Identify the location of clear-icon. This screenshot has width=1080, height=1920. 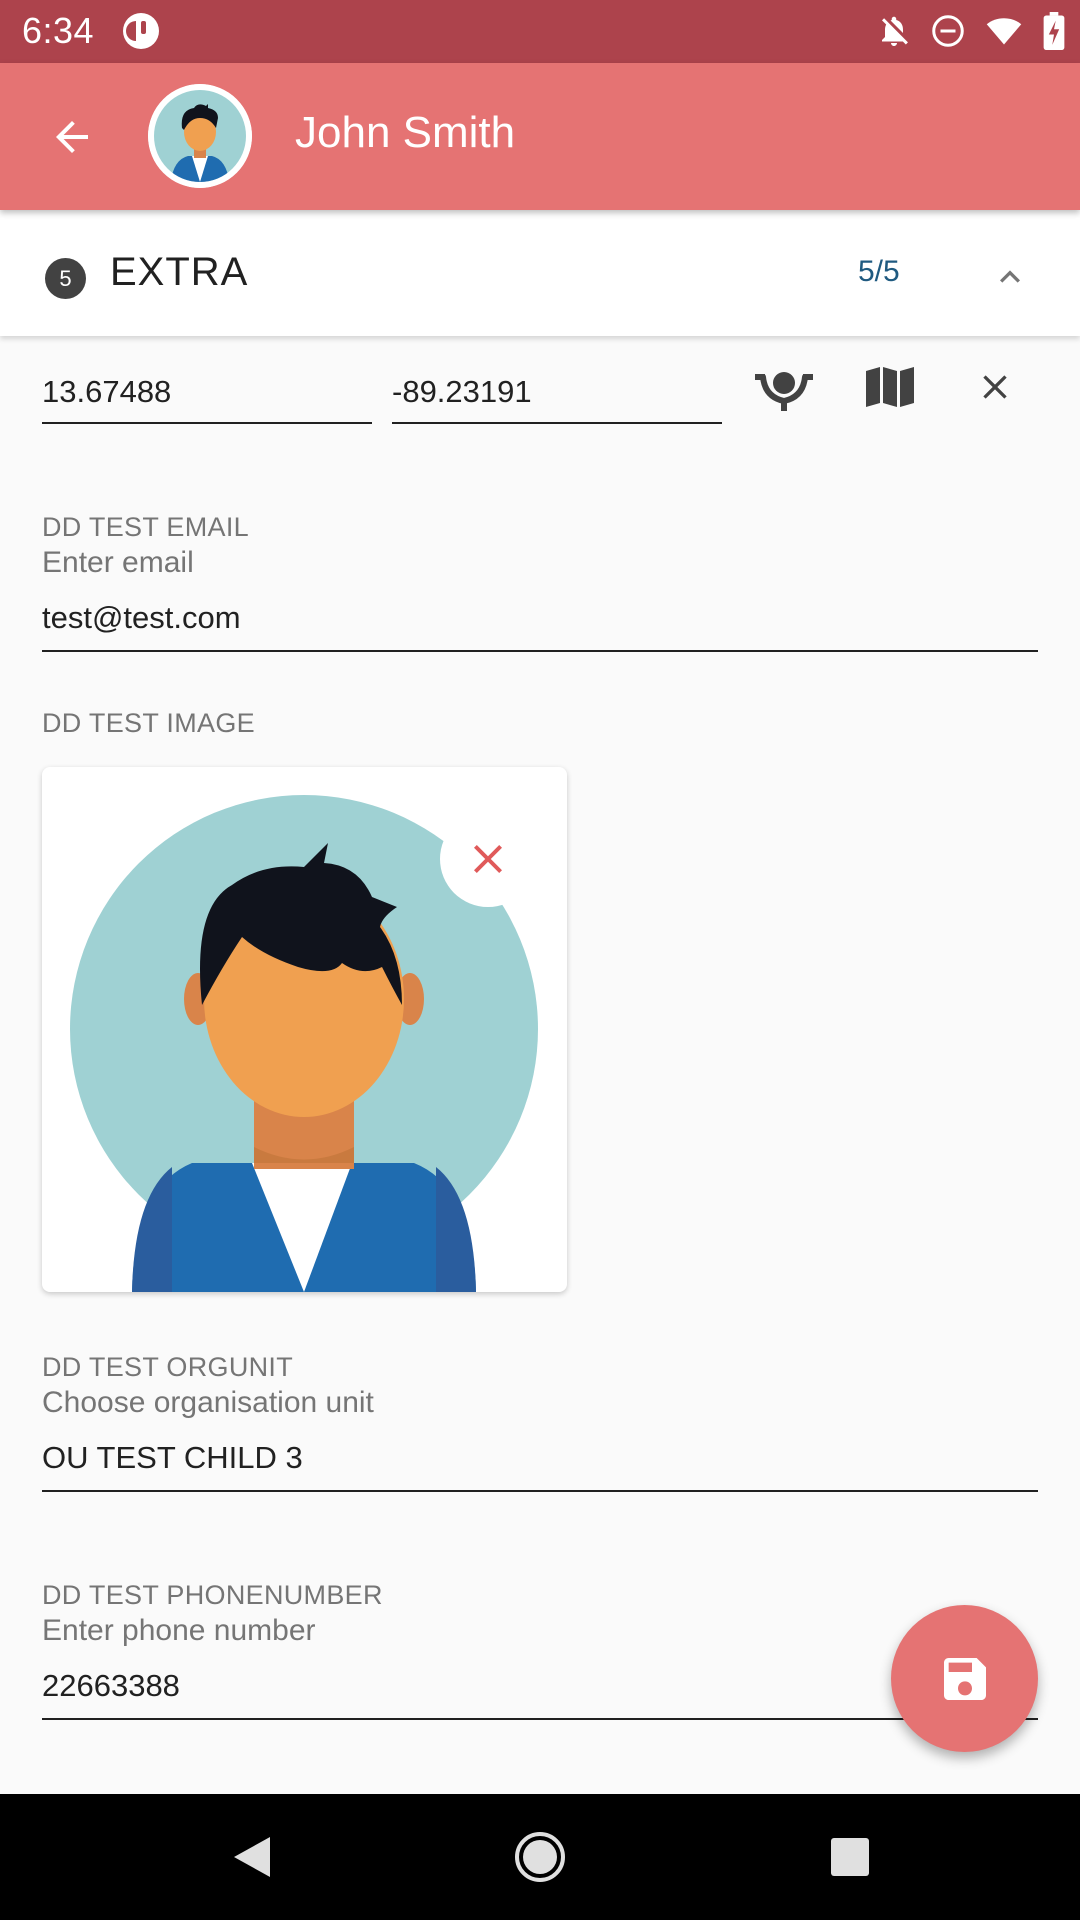
(995, 387).